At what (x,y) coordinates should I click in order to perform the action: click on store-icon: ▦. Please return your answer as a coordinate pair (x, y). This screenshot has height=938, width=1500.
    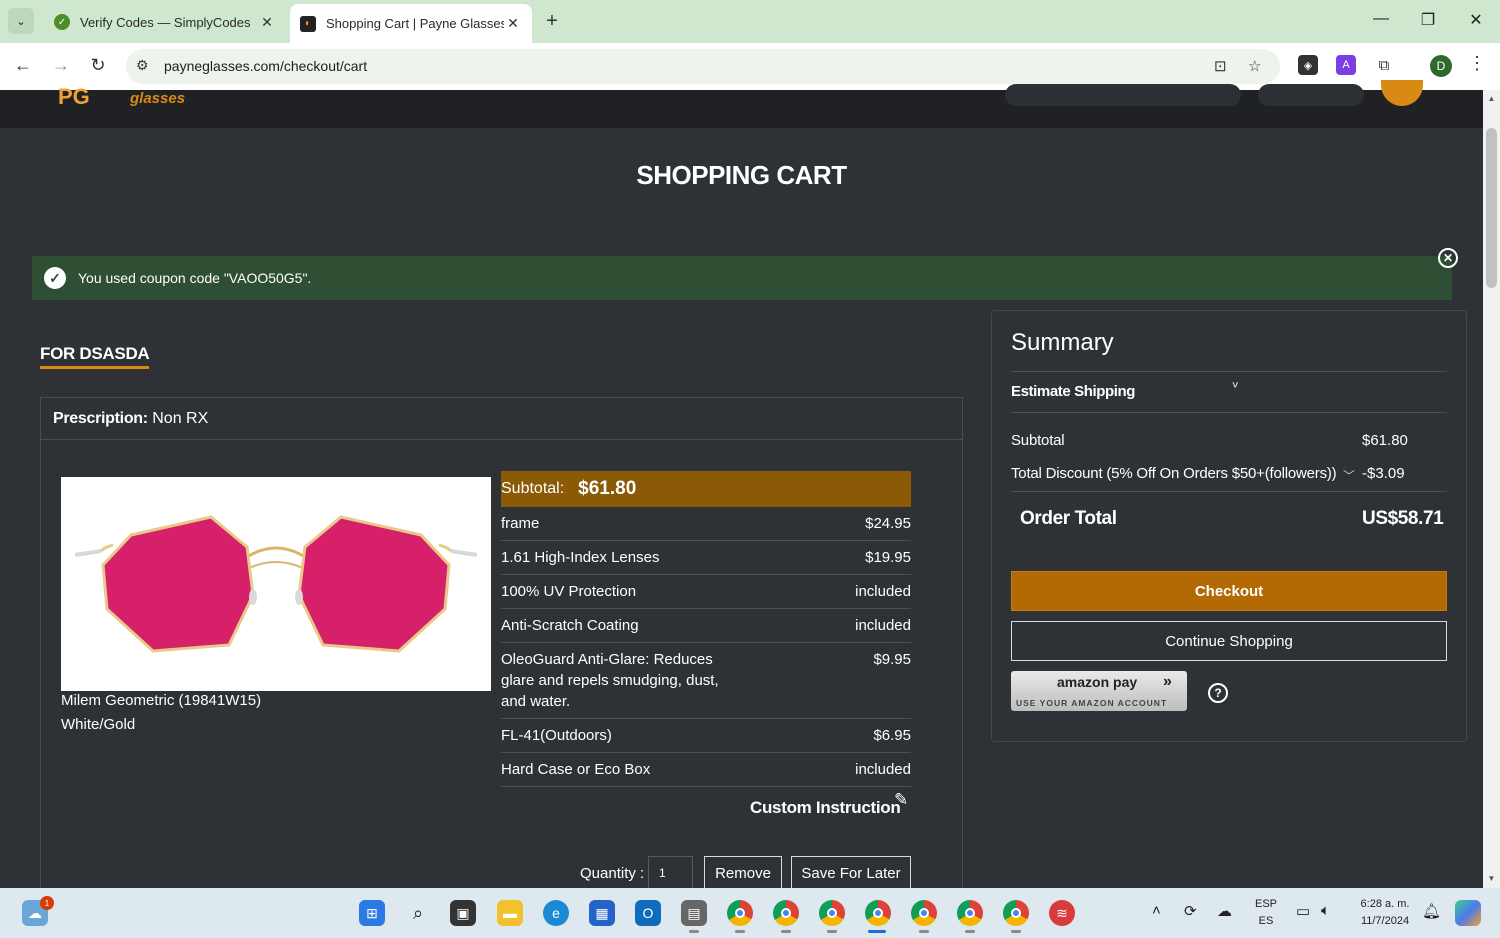
    Looking at the image, I should click on (602, 913).